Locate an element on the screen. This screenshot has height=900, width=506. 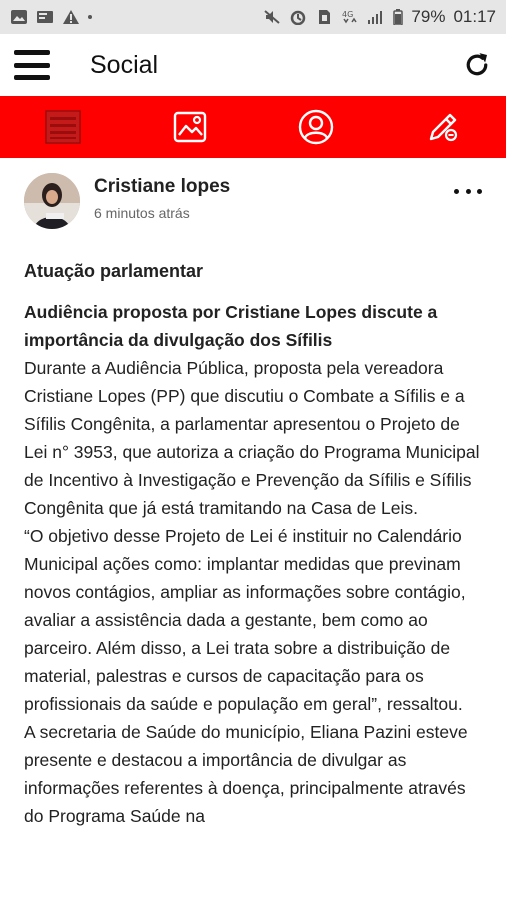
tab-edit is located at coordinates (443, 127).